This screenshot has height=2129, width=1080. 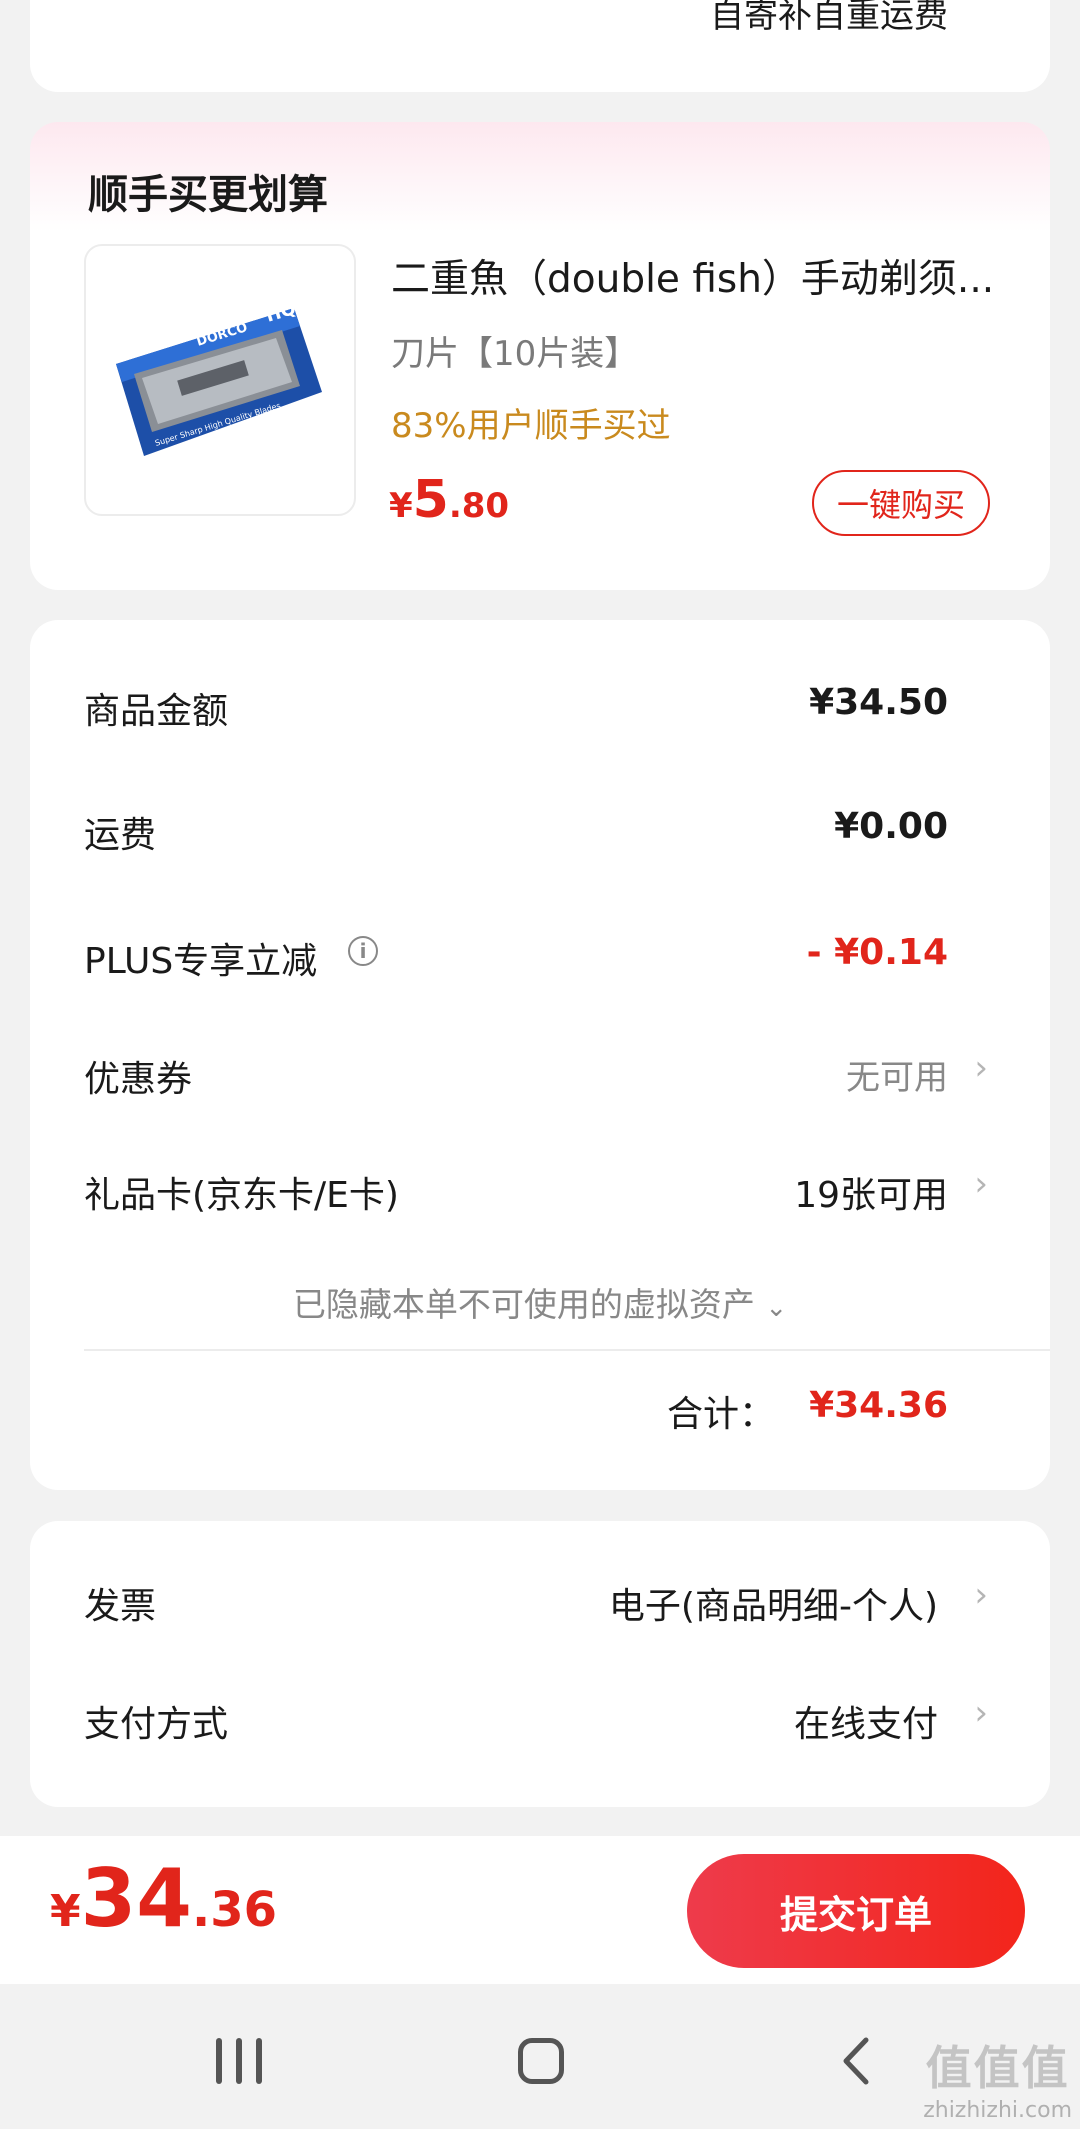 What do you see at coordinates (515, 354) in the screenshot?
I see `product-spec: 刀片【10片装】` at bounding box center [515, 354].